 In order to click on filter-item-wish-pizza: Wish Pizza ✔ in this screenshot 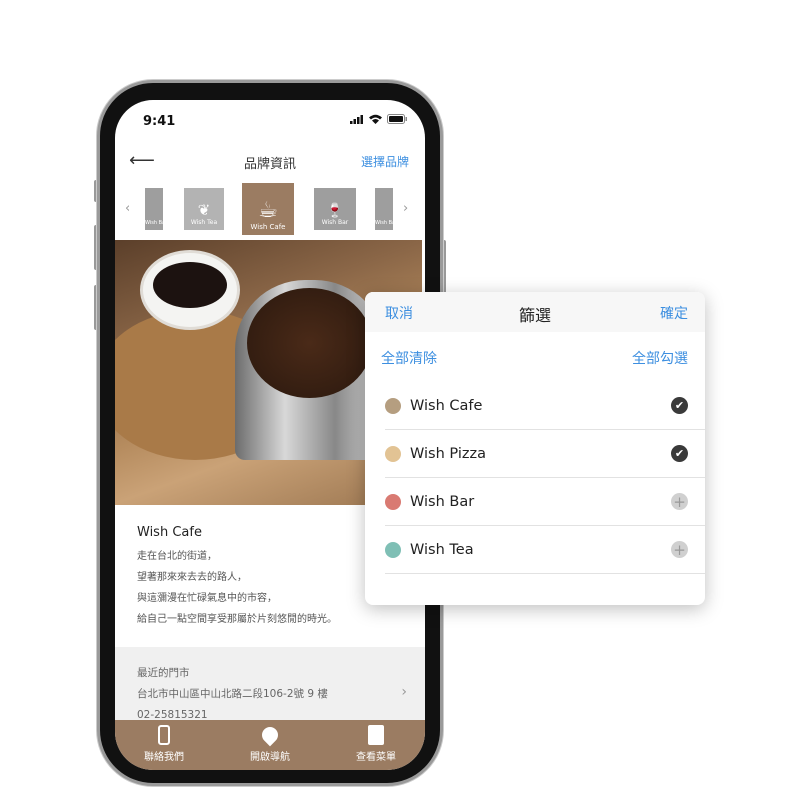, I will do `click(545, 454)`.